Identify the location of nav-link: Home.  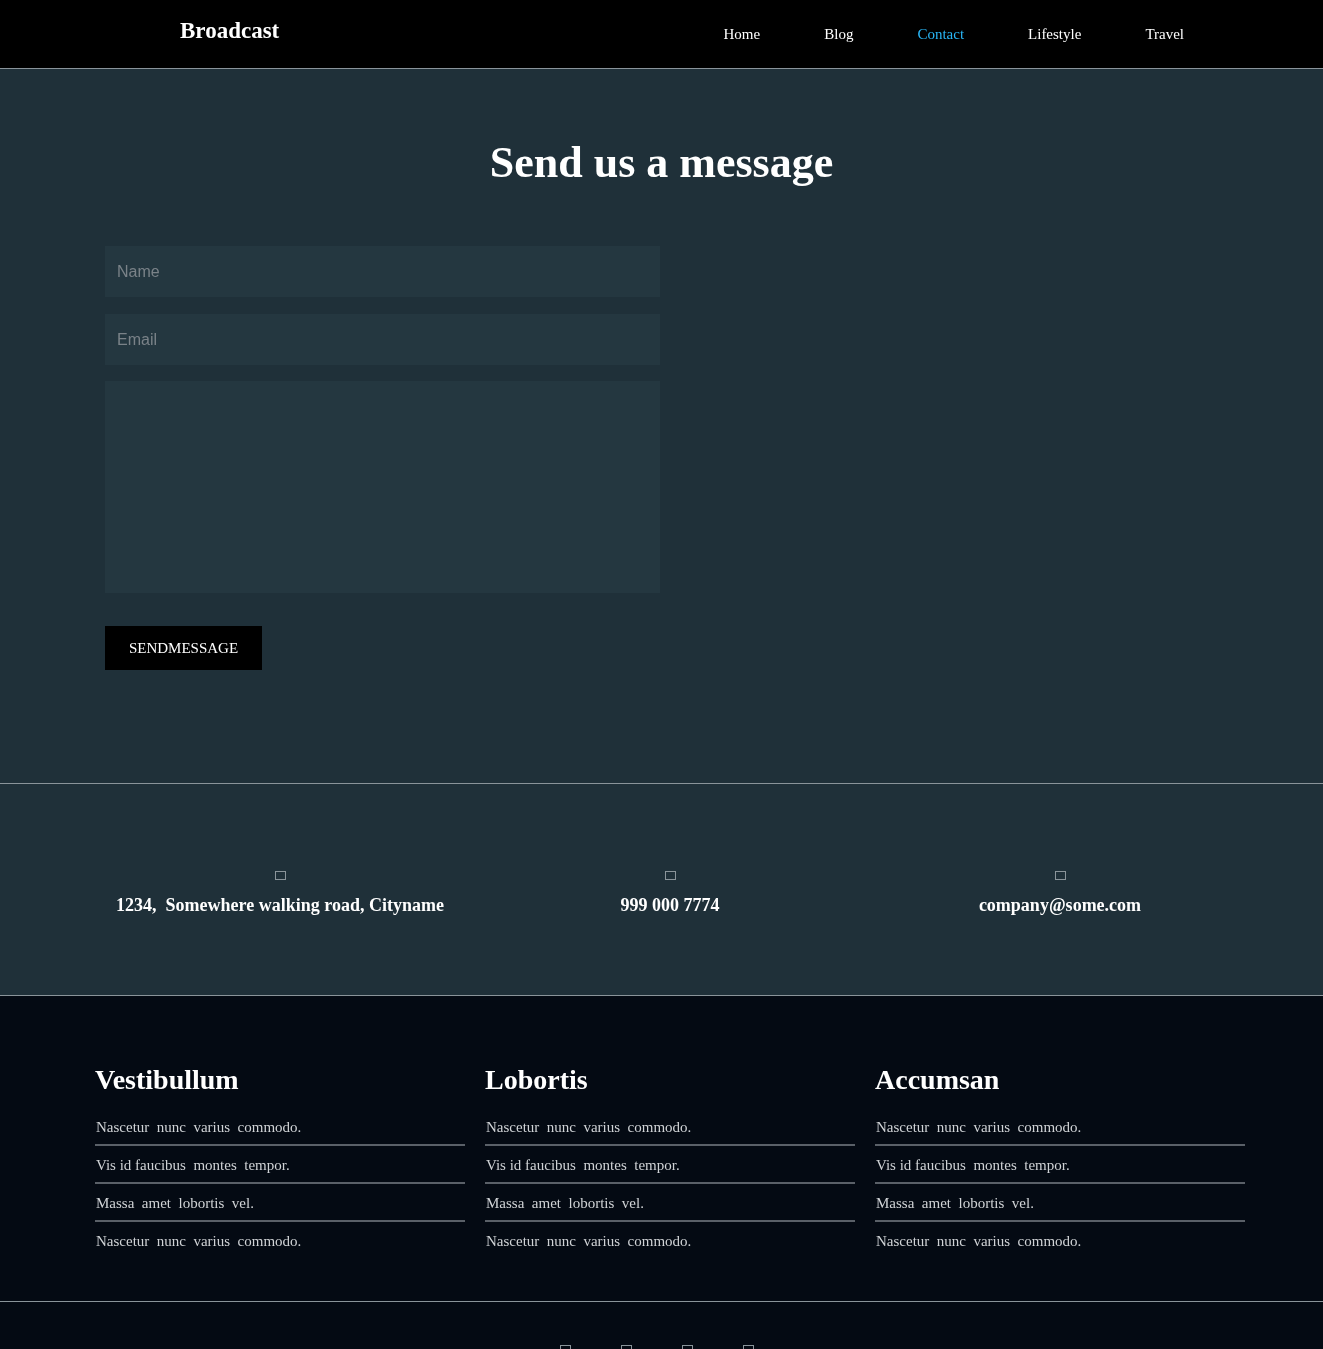
(742, 34).